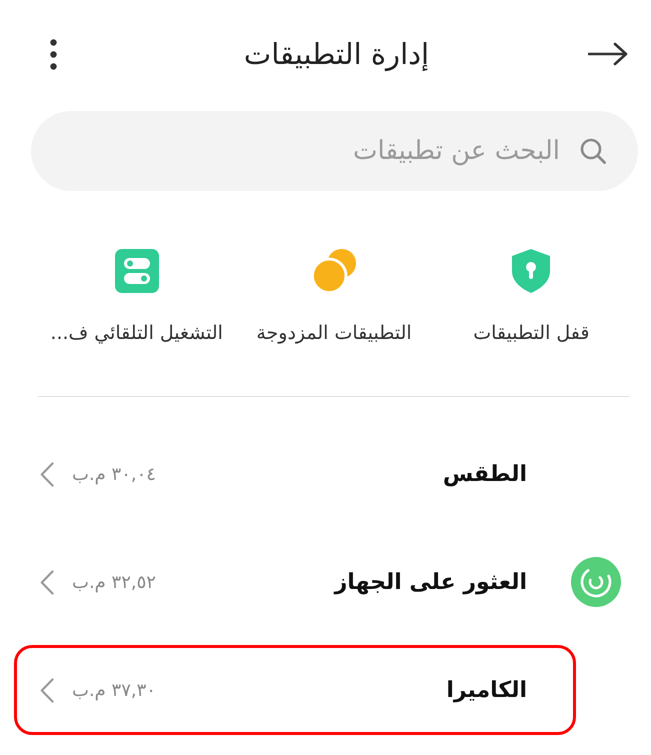 Image resolution: width=651 pixels, height=755 pixels. What do you see at coordinates (531, 271) in the screenshot?
I see `shield-keyhole-icon` at bounding box center [531, 271].